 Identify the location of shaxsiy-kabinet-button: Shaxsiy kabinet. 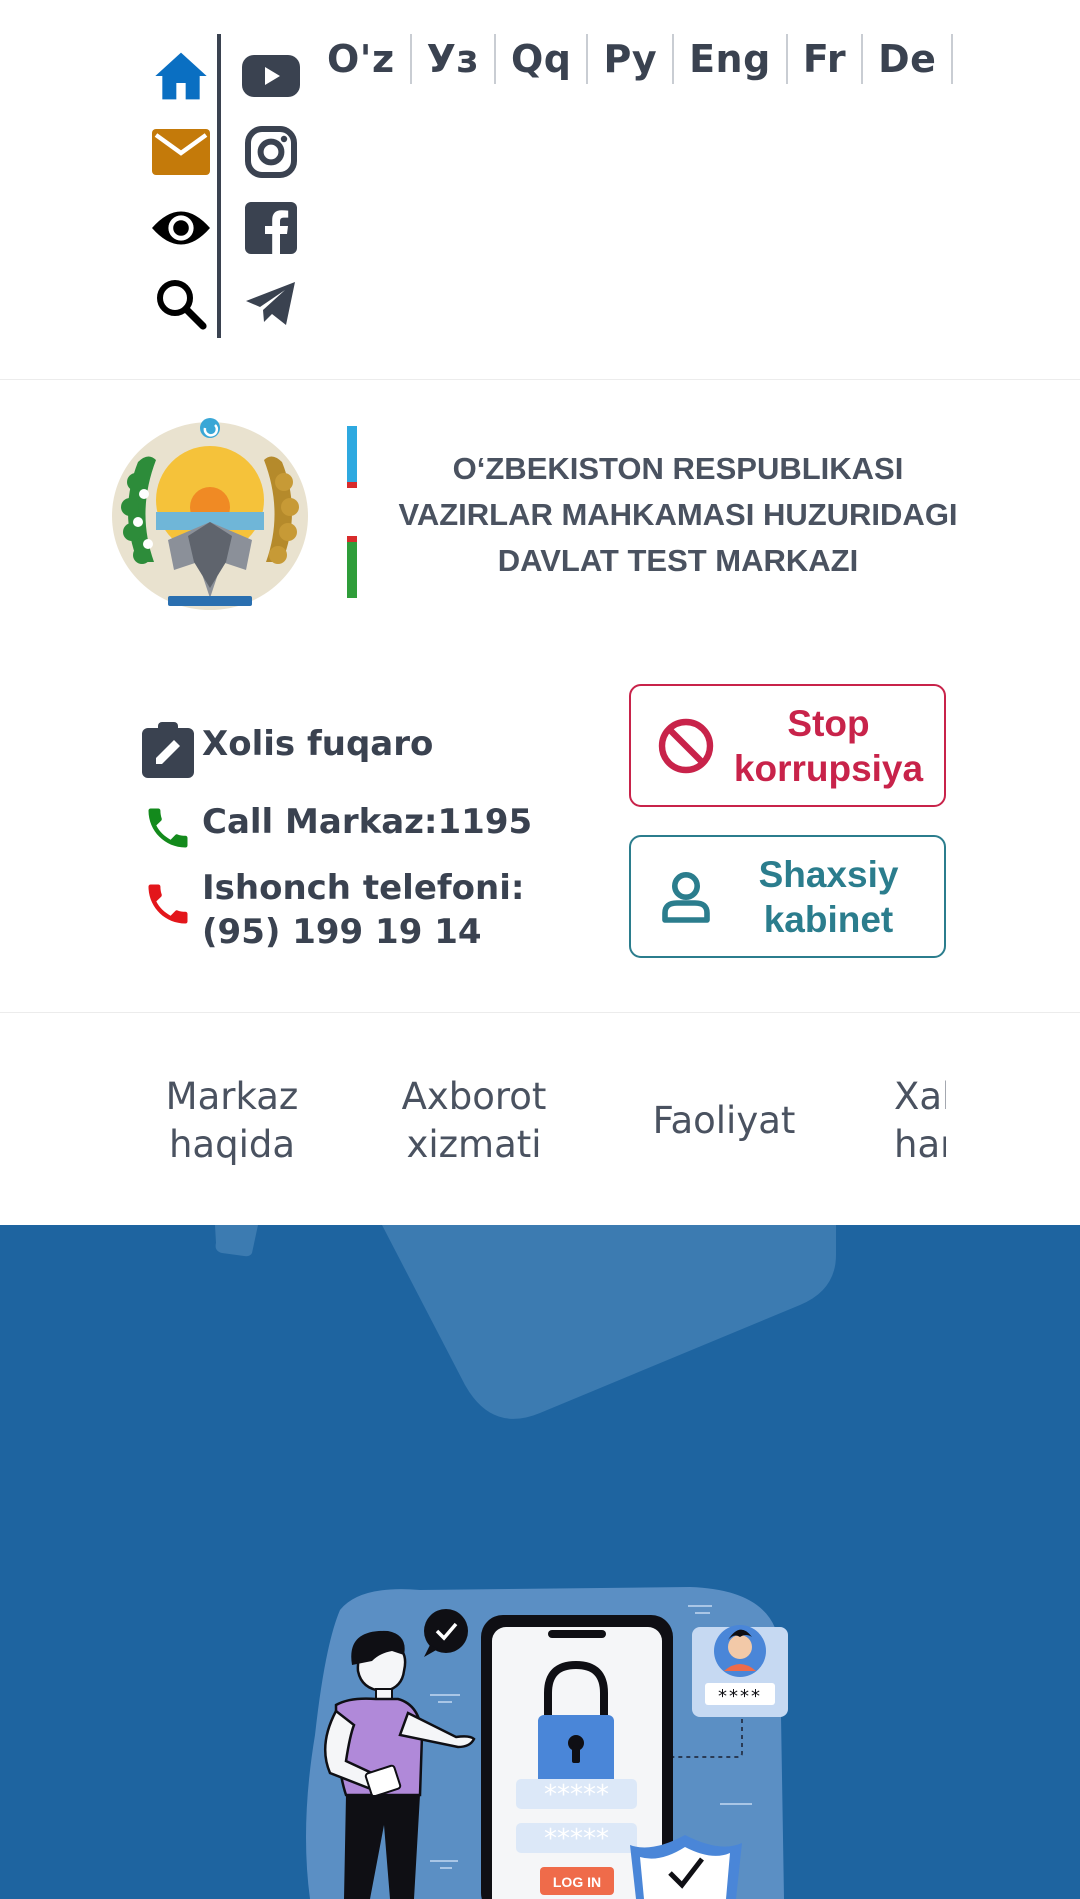
(787, 896).